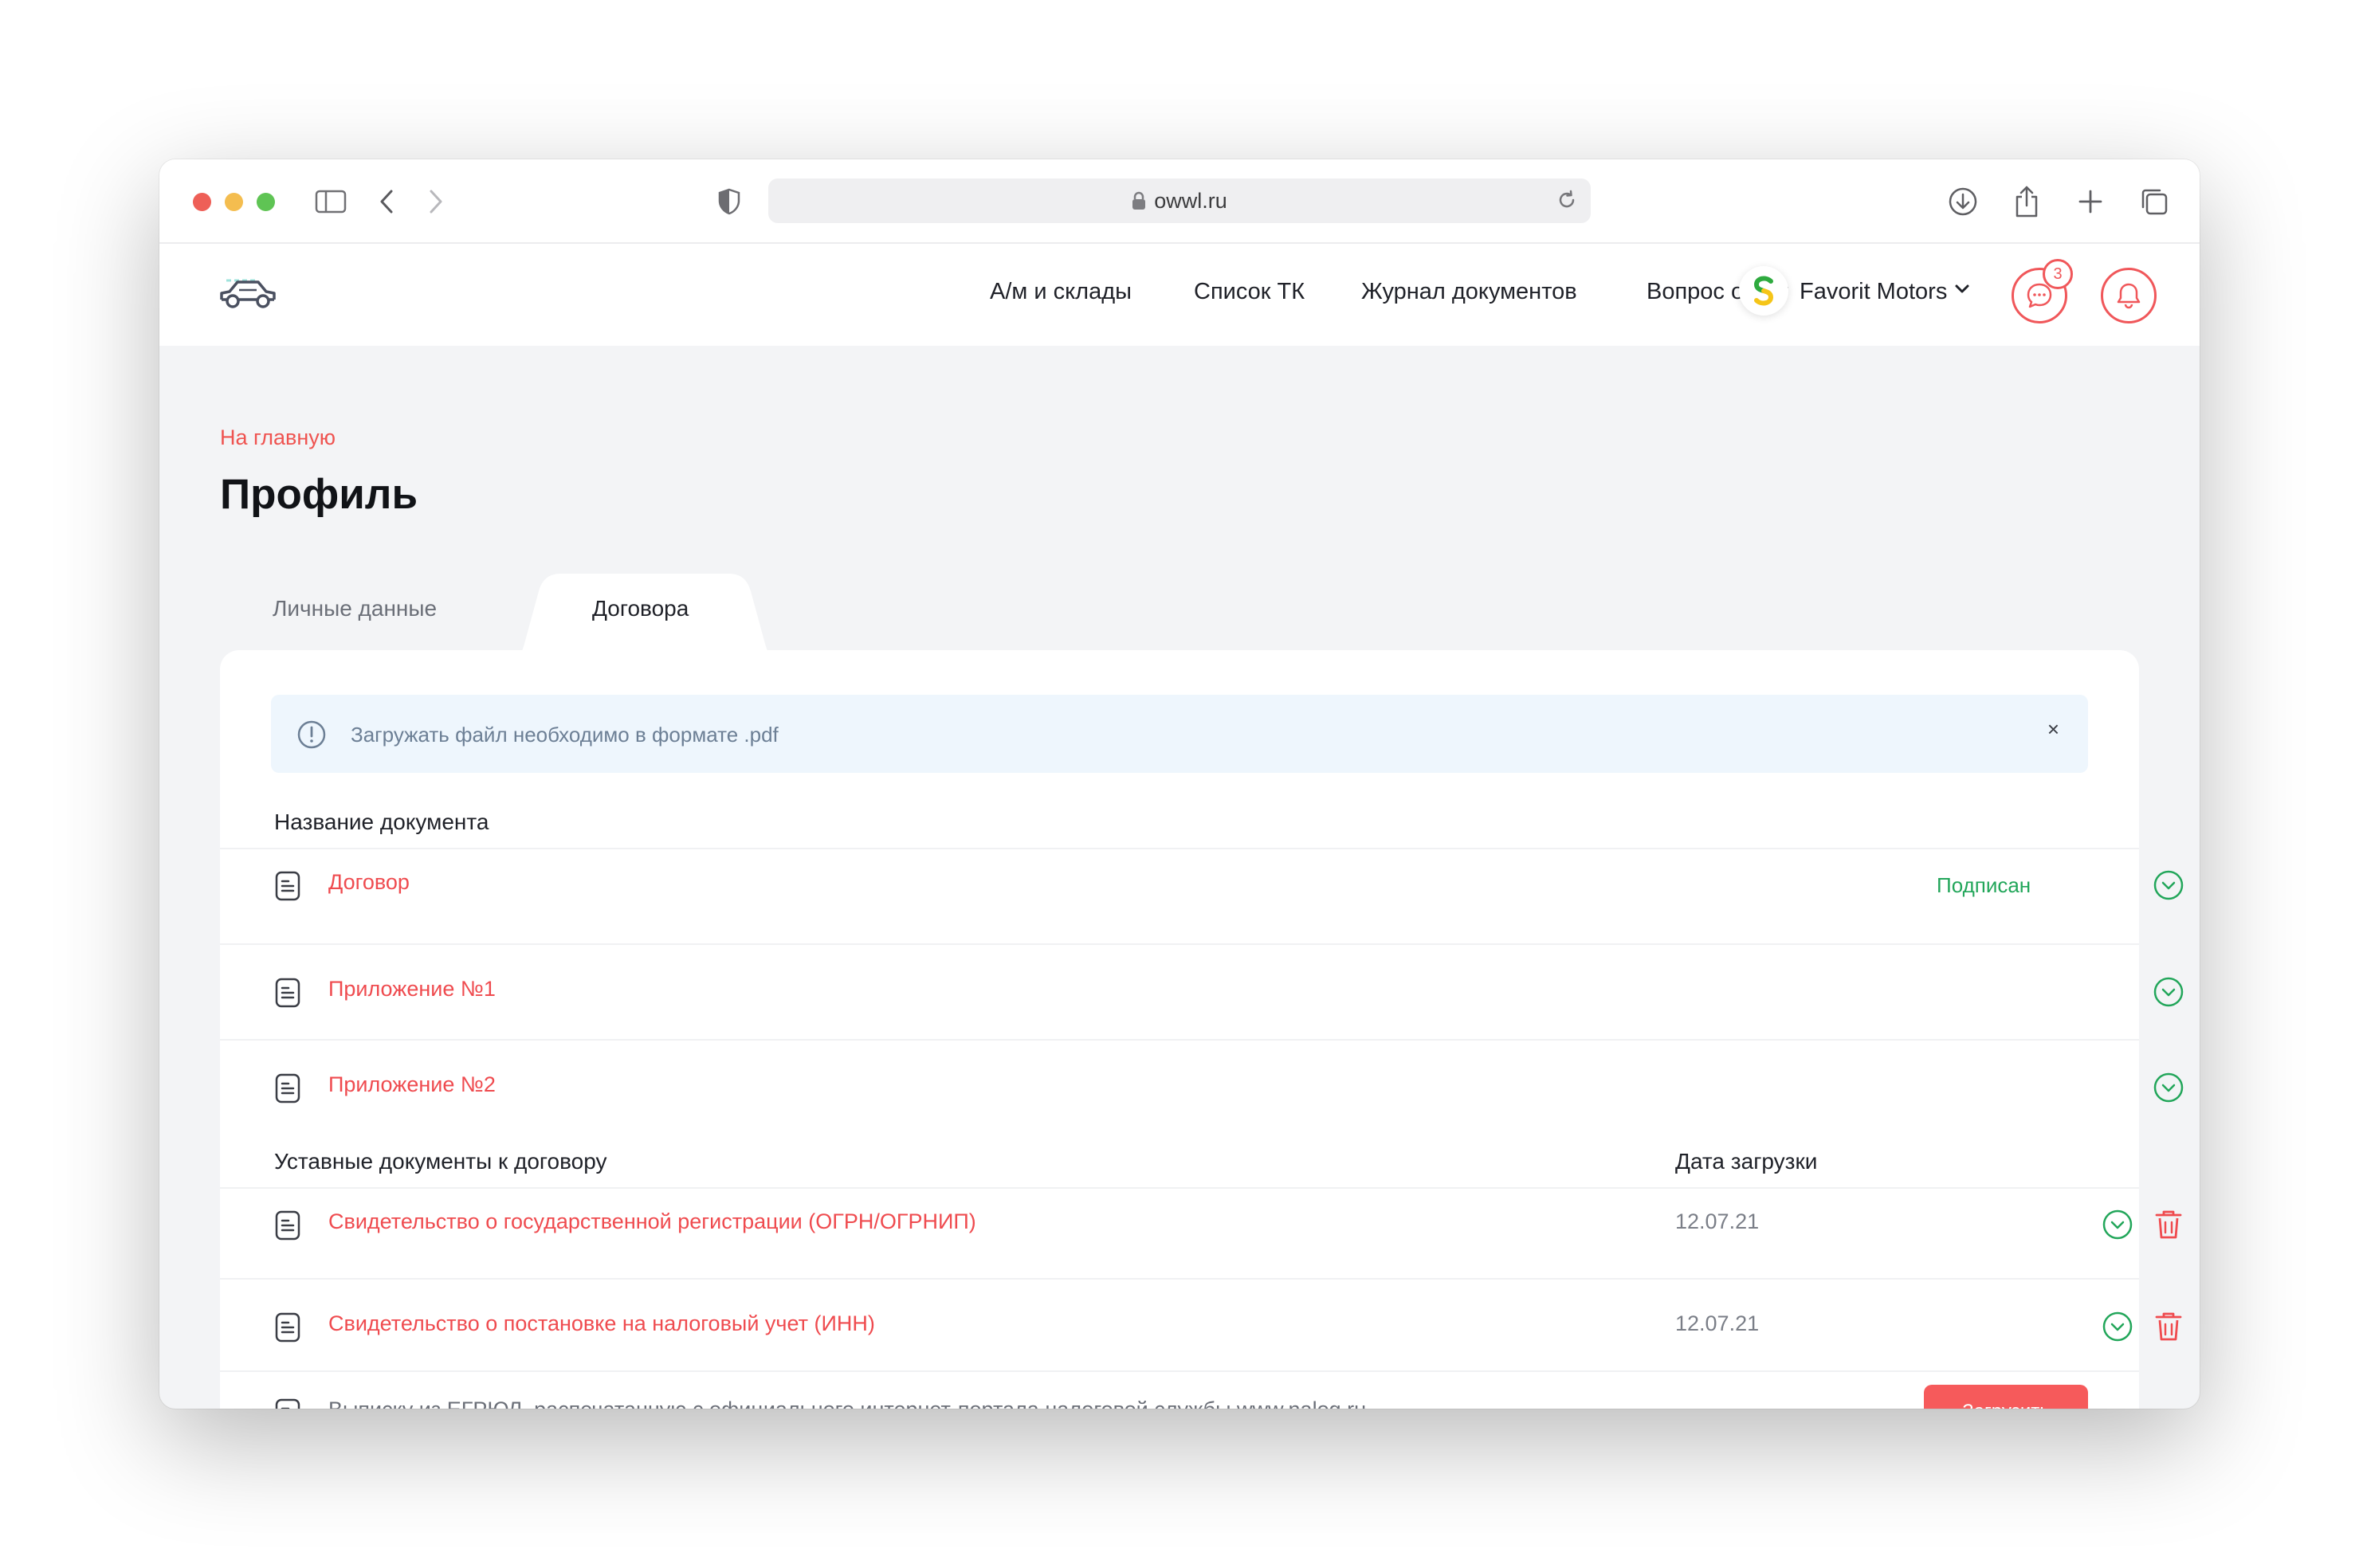 This screenshot has width=2359, height=1568. I want to click on sidebar-toggle-icon, so click(331, 201).